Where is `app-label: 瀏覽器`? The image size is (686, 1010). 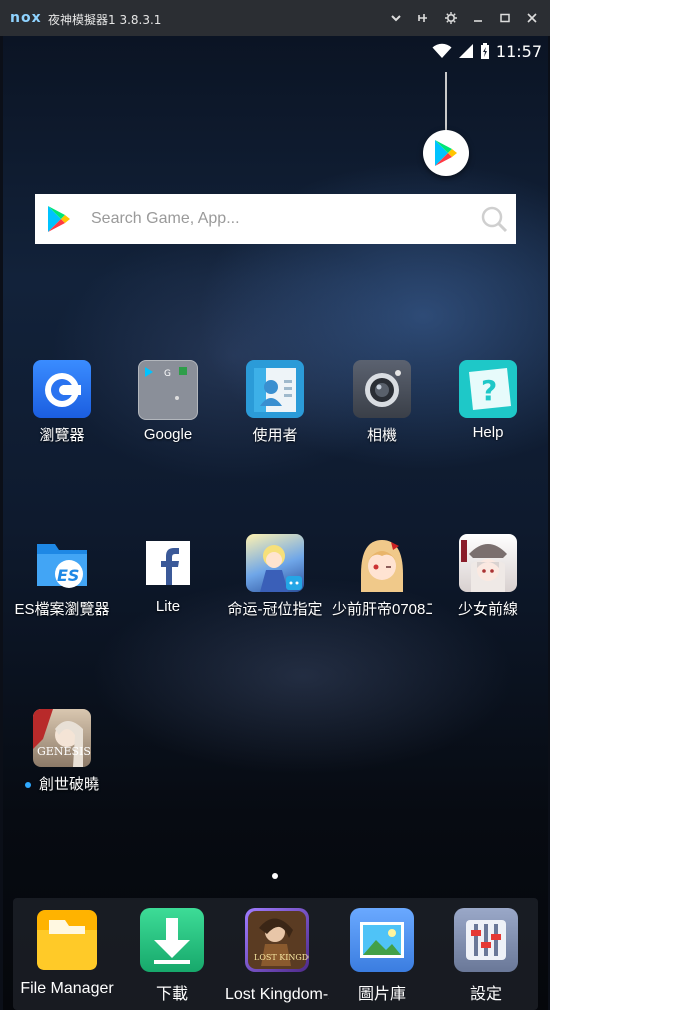
app-label: 瀏覽器 is located at coordinates (62, 435).